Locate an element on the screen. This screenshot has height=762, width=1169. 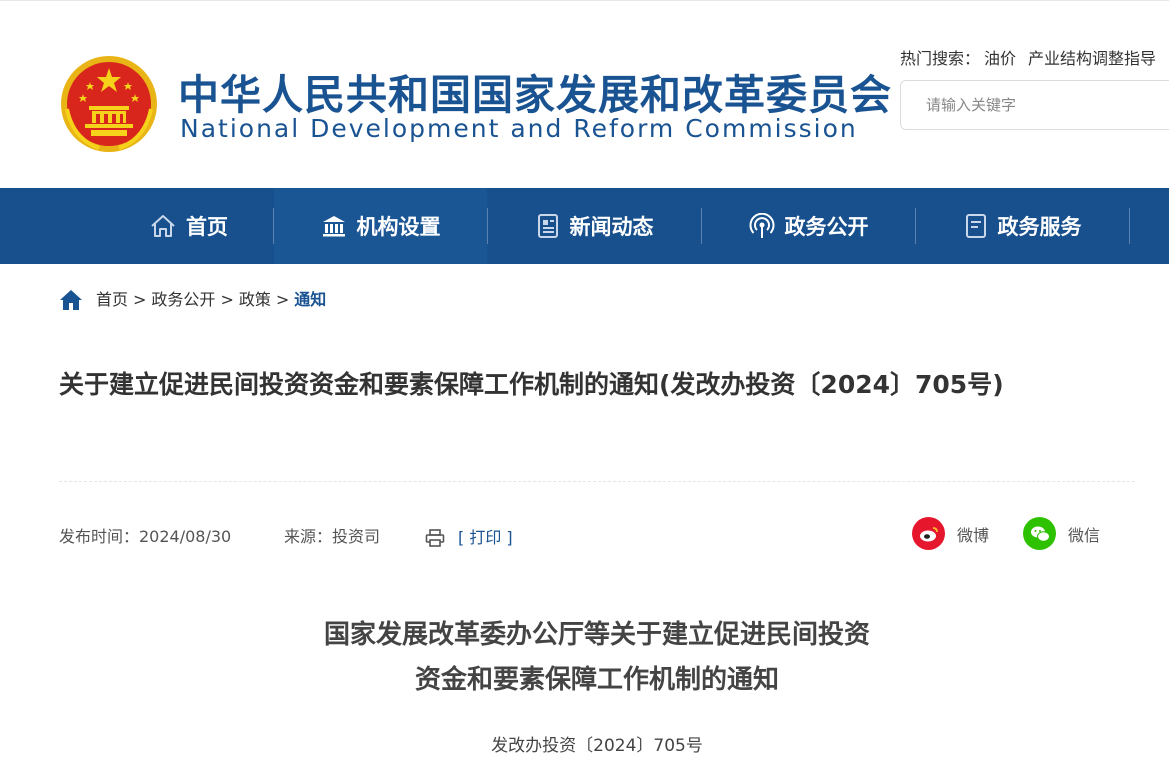
hot-search: 热门搜索： 油价 产业结构调整指导 is located at coordinates (1032, 59).